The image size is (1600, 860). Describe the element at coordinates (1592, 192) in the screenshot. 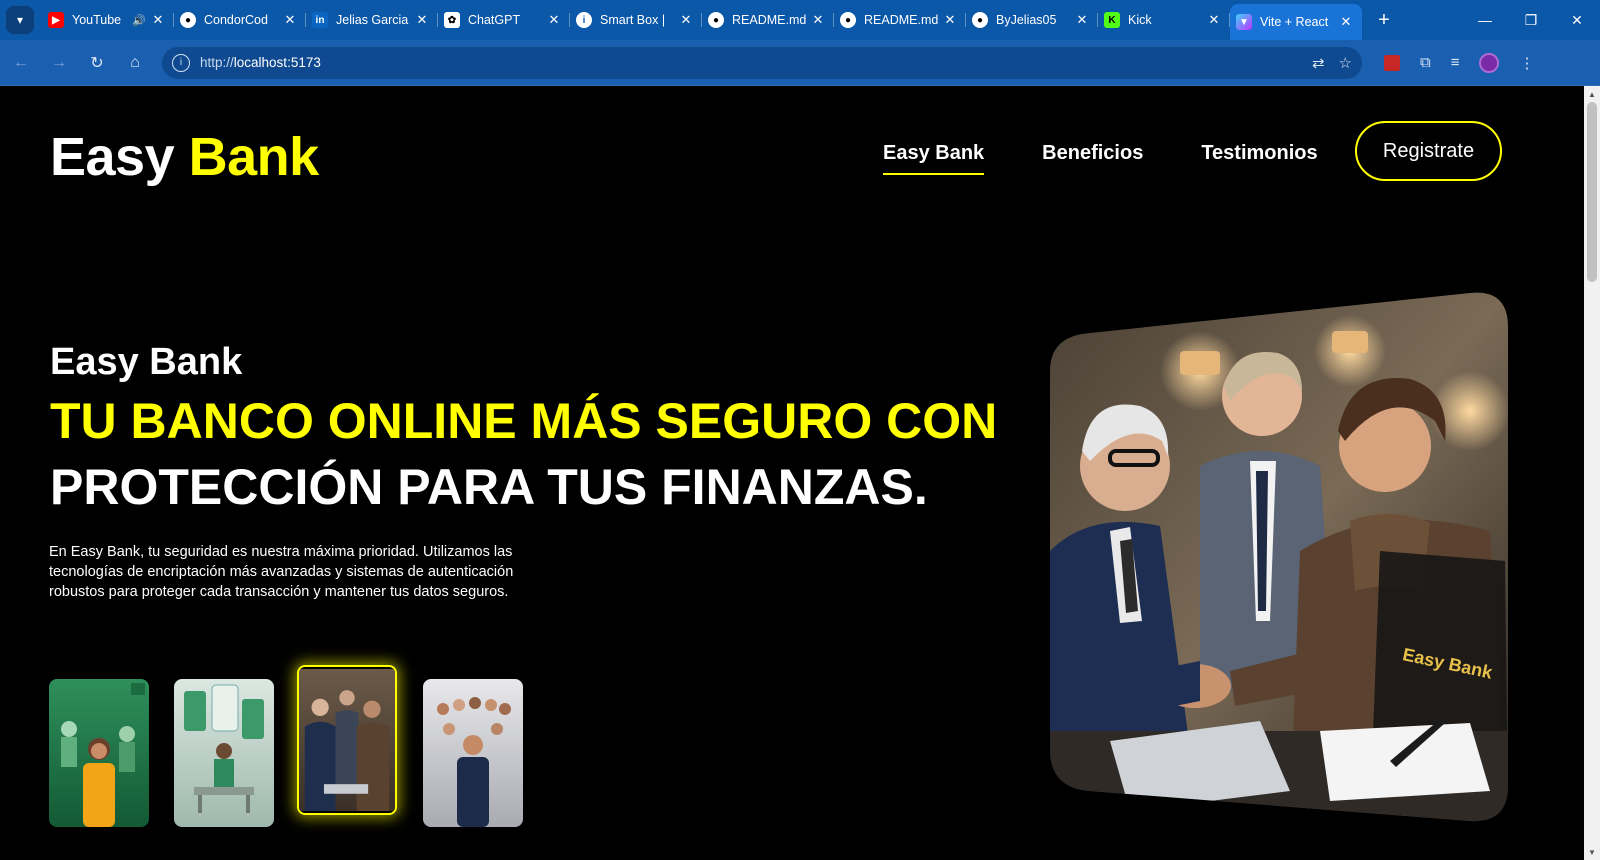

I see `scrollbar-thumb` at that location.